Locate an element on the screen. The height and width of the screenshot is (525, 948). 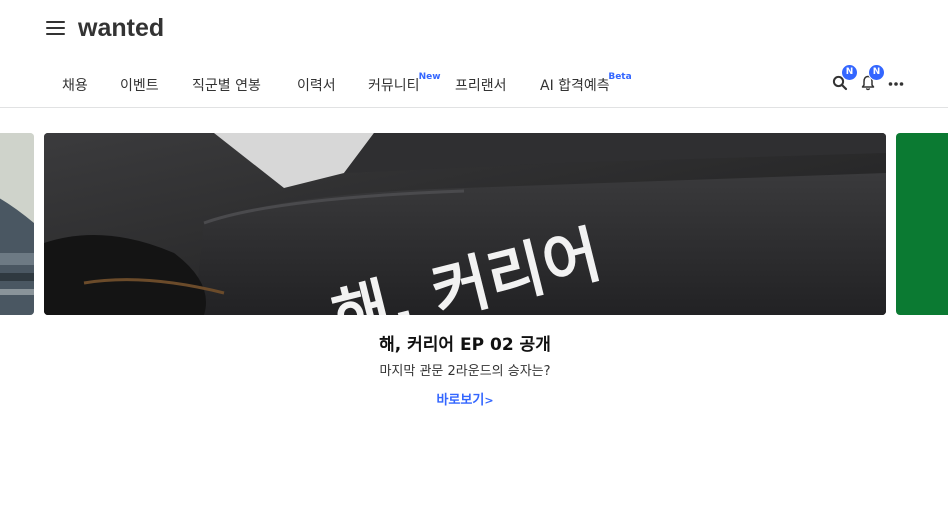
nav-item-label: 이력서 is located at coordinates (316, 86).